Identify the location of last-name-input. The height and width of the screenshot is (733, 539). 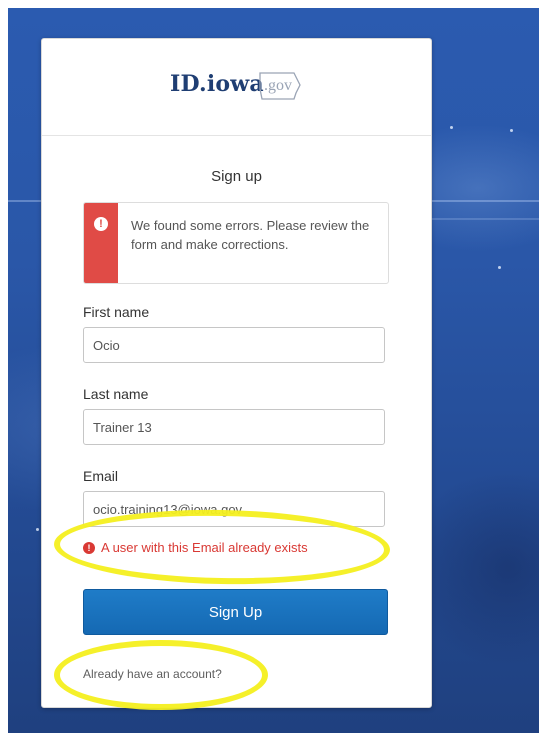
(234, 427).